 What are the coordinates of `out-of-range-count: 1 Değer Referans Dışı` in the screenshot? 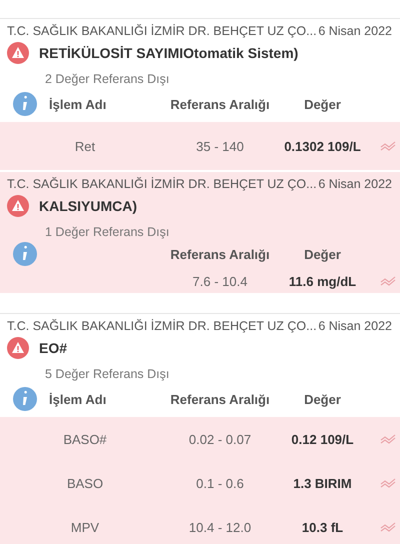 It's located at (107, 232).